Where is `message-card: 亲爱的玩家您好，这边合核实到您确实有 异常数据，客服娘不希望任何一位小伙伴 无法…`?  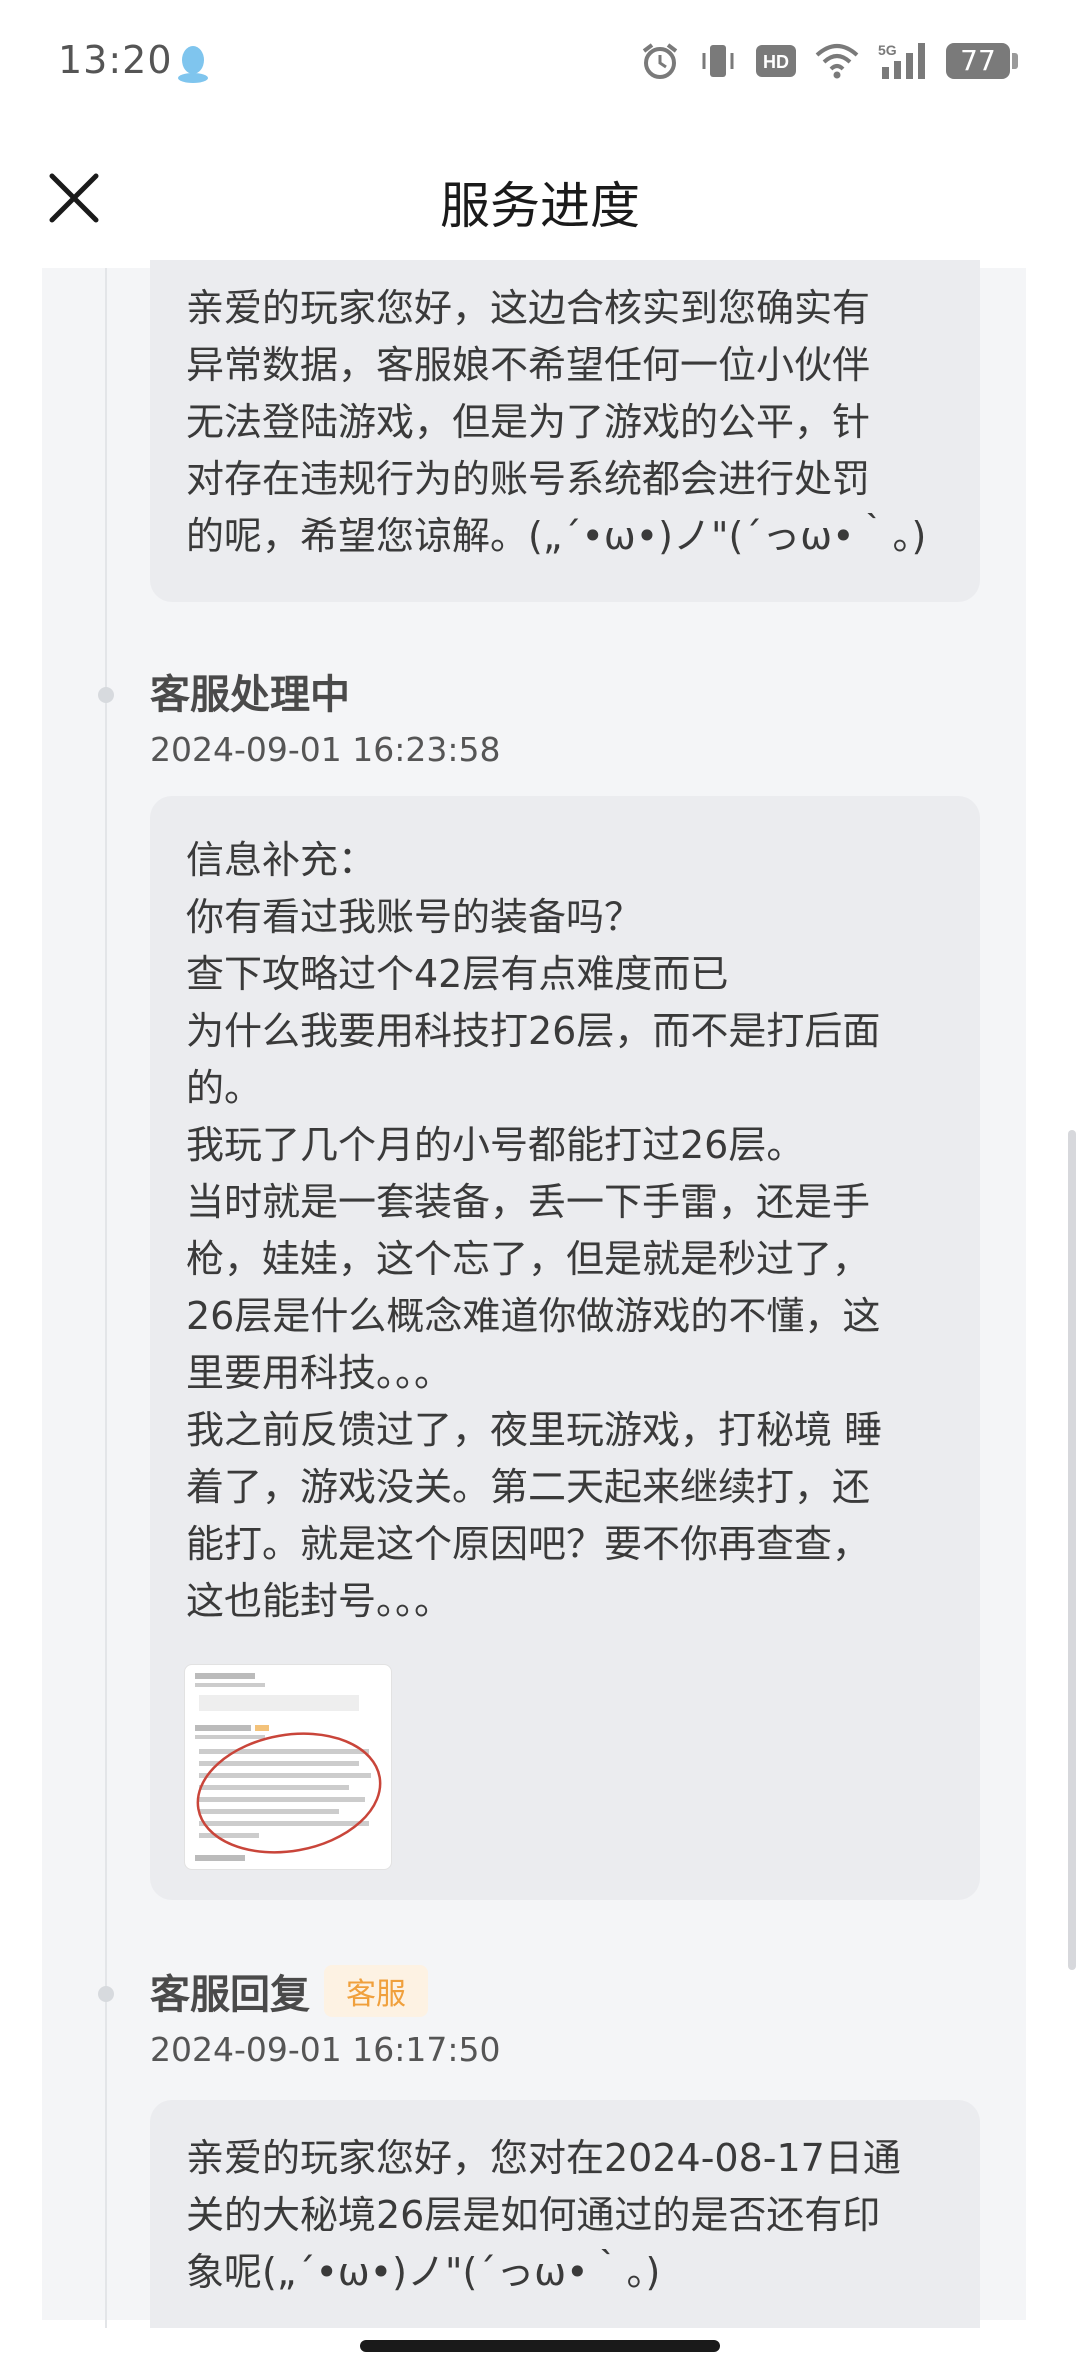
message-card: 亲爱的玩家您好，这边合核实到您确实有 异常数据，客服娘不希望任何一位小伙伴 无法… is located at coordinates (565, 431).